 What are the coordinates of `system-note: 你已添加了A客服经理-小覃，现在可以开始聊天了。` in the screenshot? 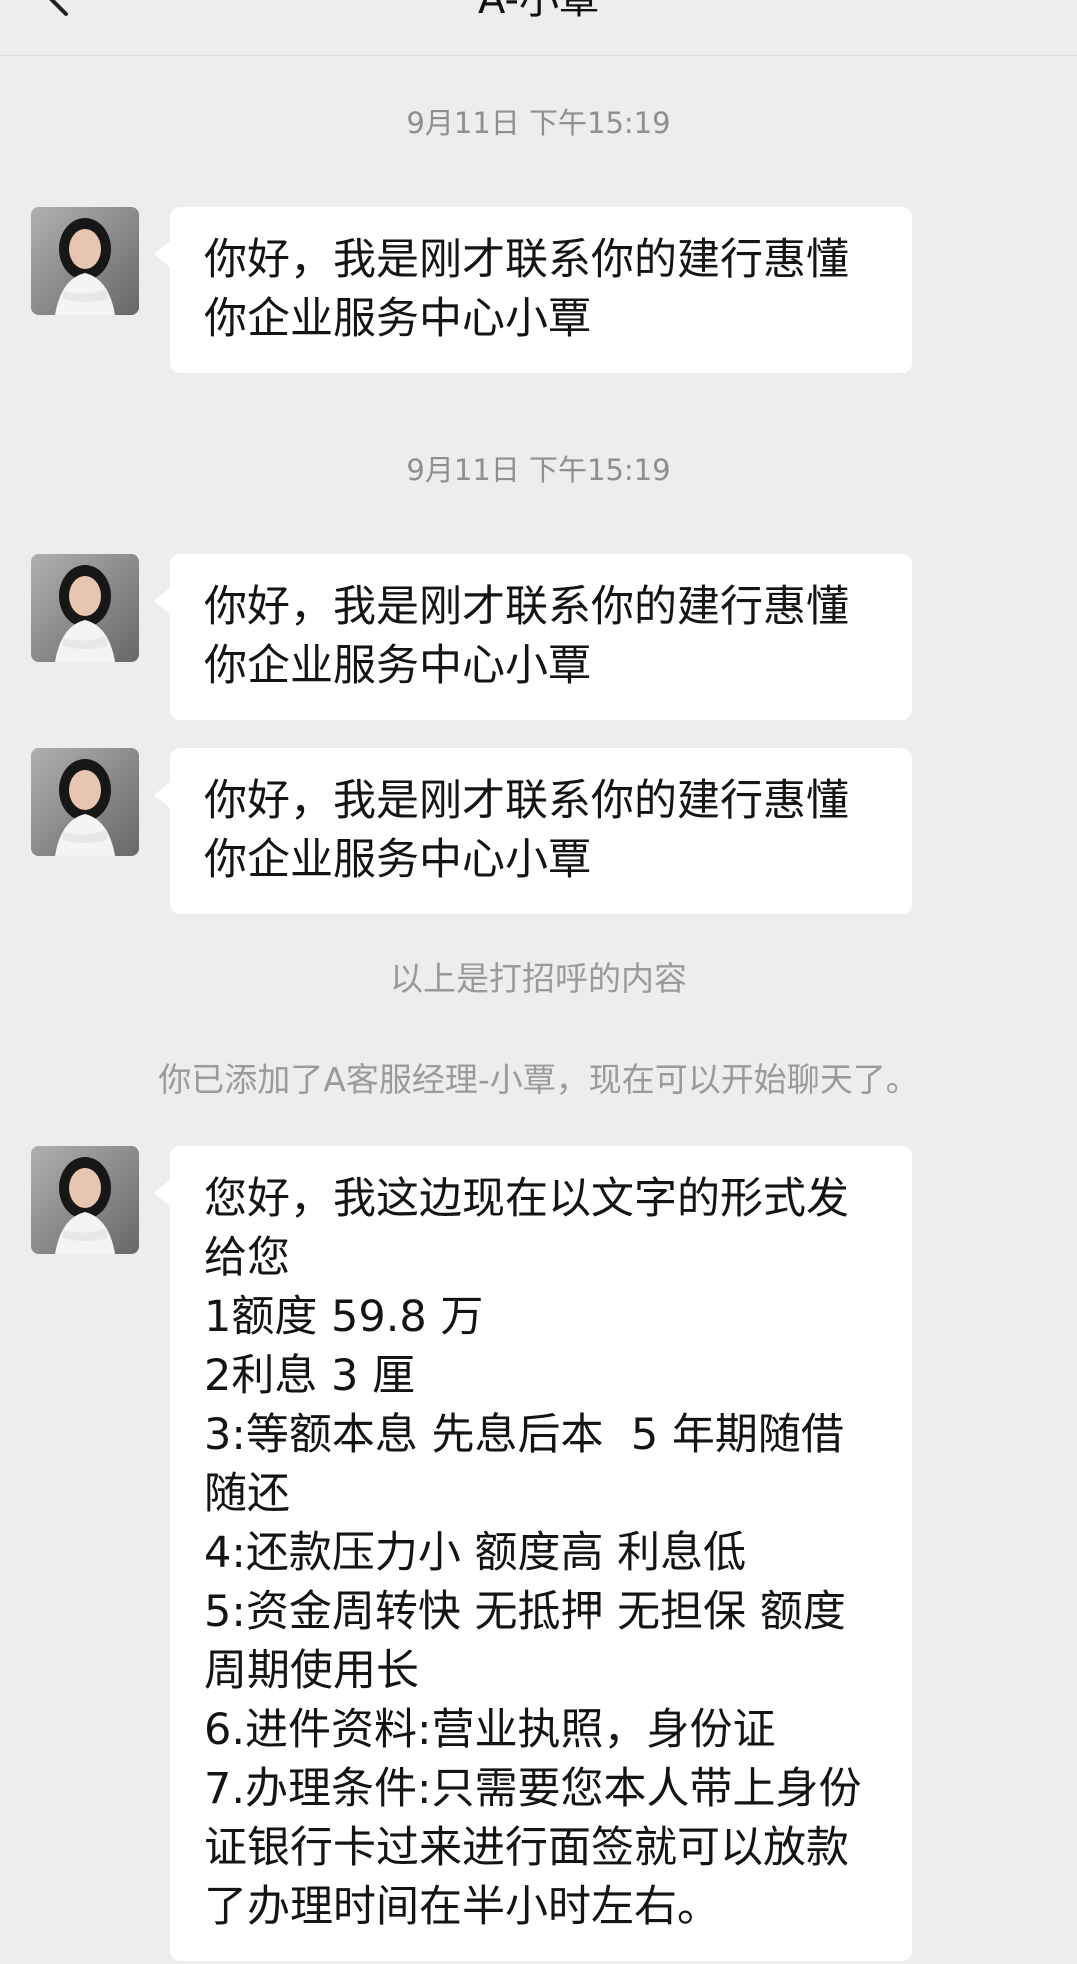 It's located at (538, 1079).